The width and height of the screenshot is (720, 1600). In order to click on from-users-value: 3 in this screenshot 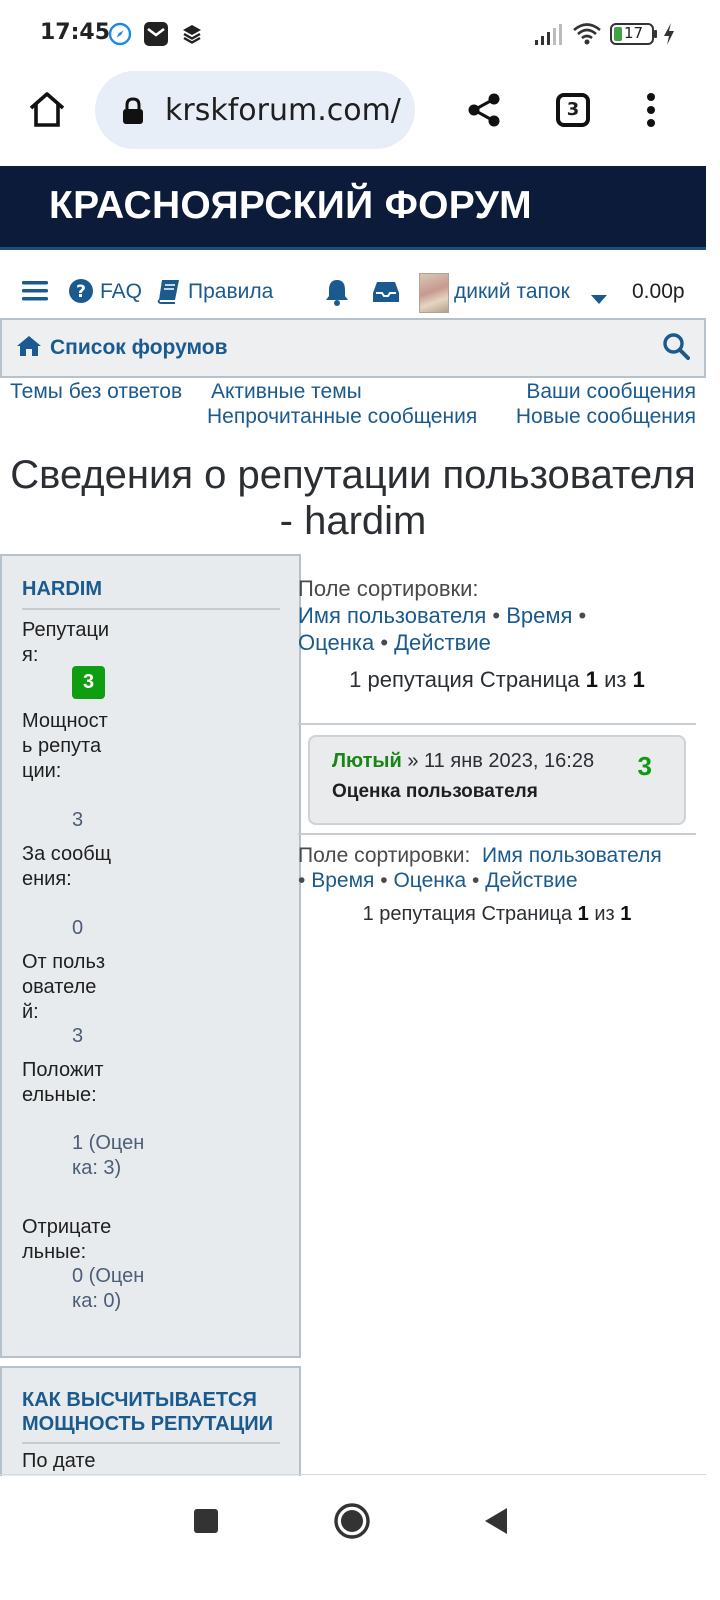, I will do `click(78, 1036)`.